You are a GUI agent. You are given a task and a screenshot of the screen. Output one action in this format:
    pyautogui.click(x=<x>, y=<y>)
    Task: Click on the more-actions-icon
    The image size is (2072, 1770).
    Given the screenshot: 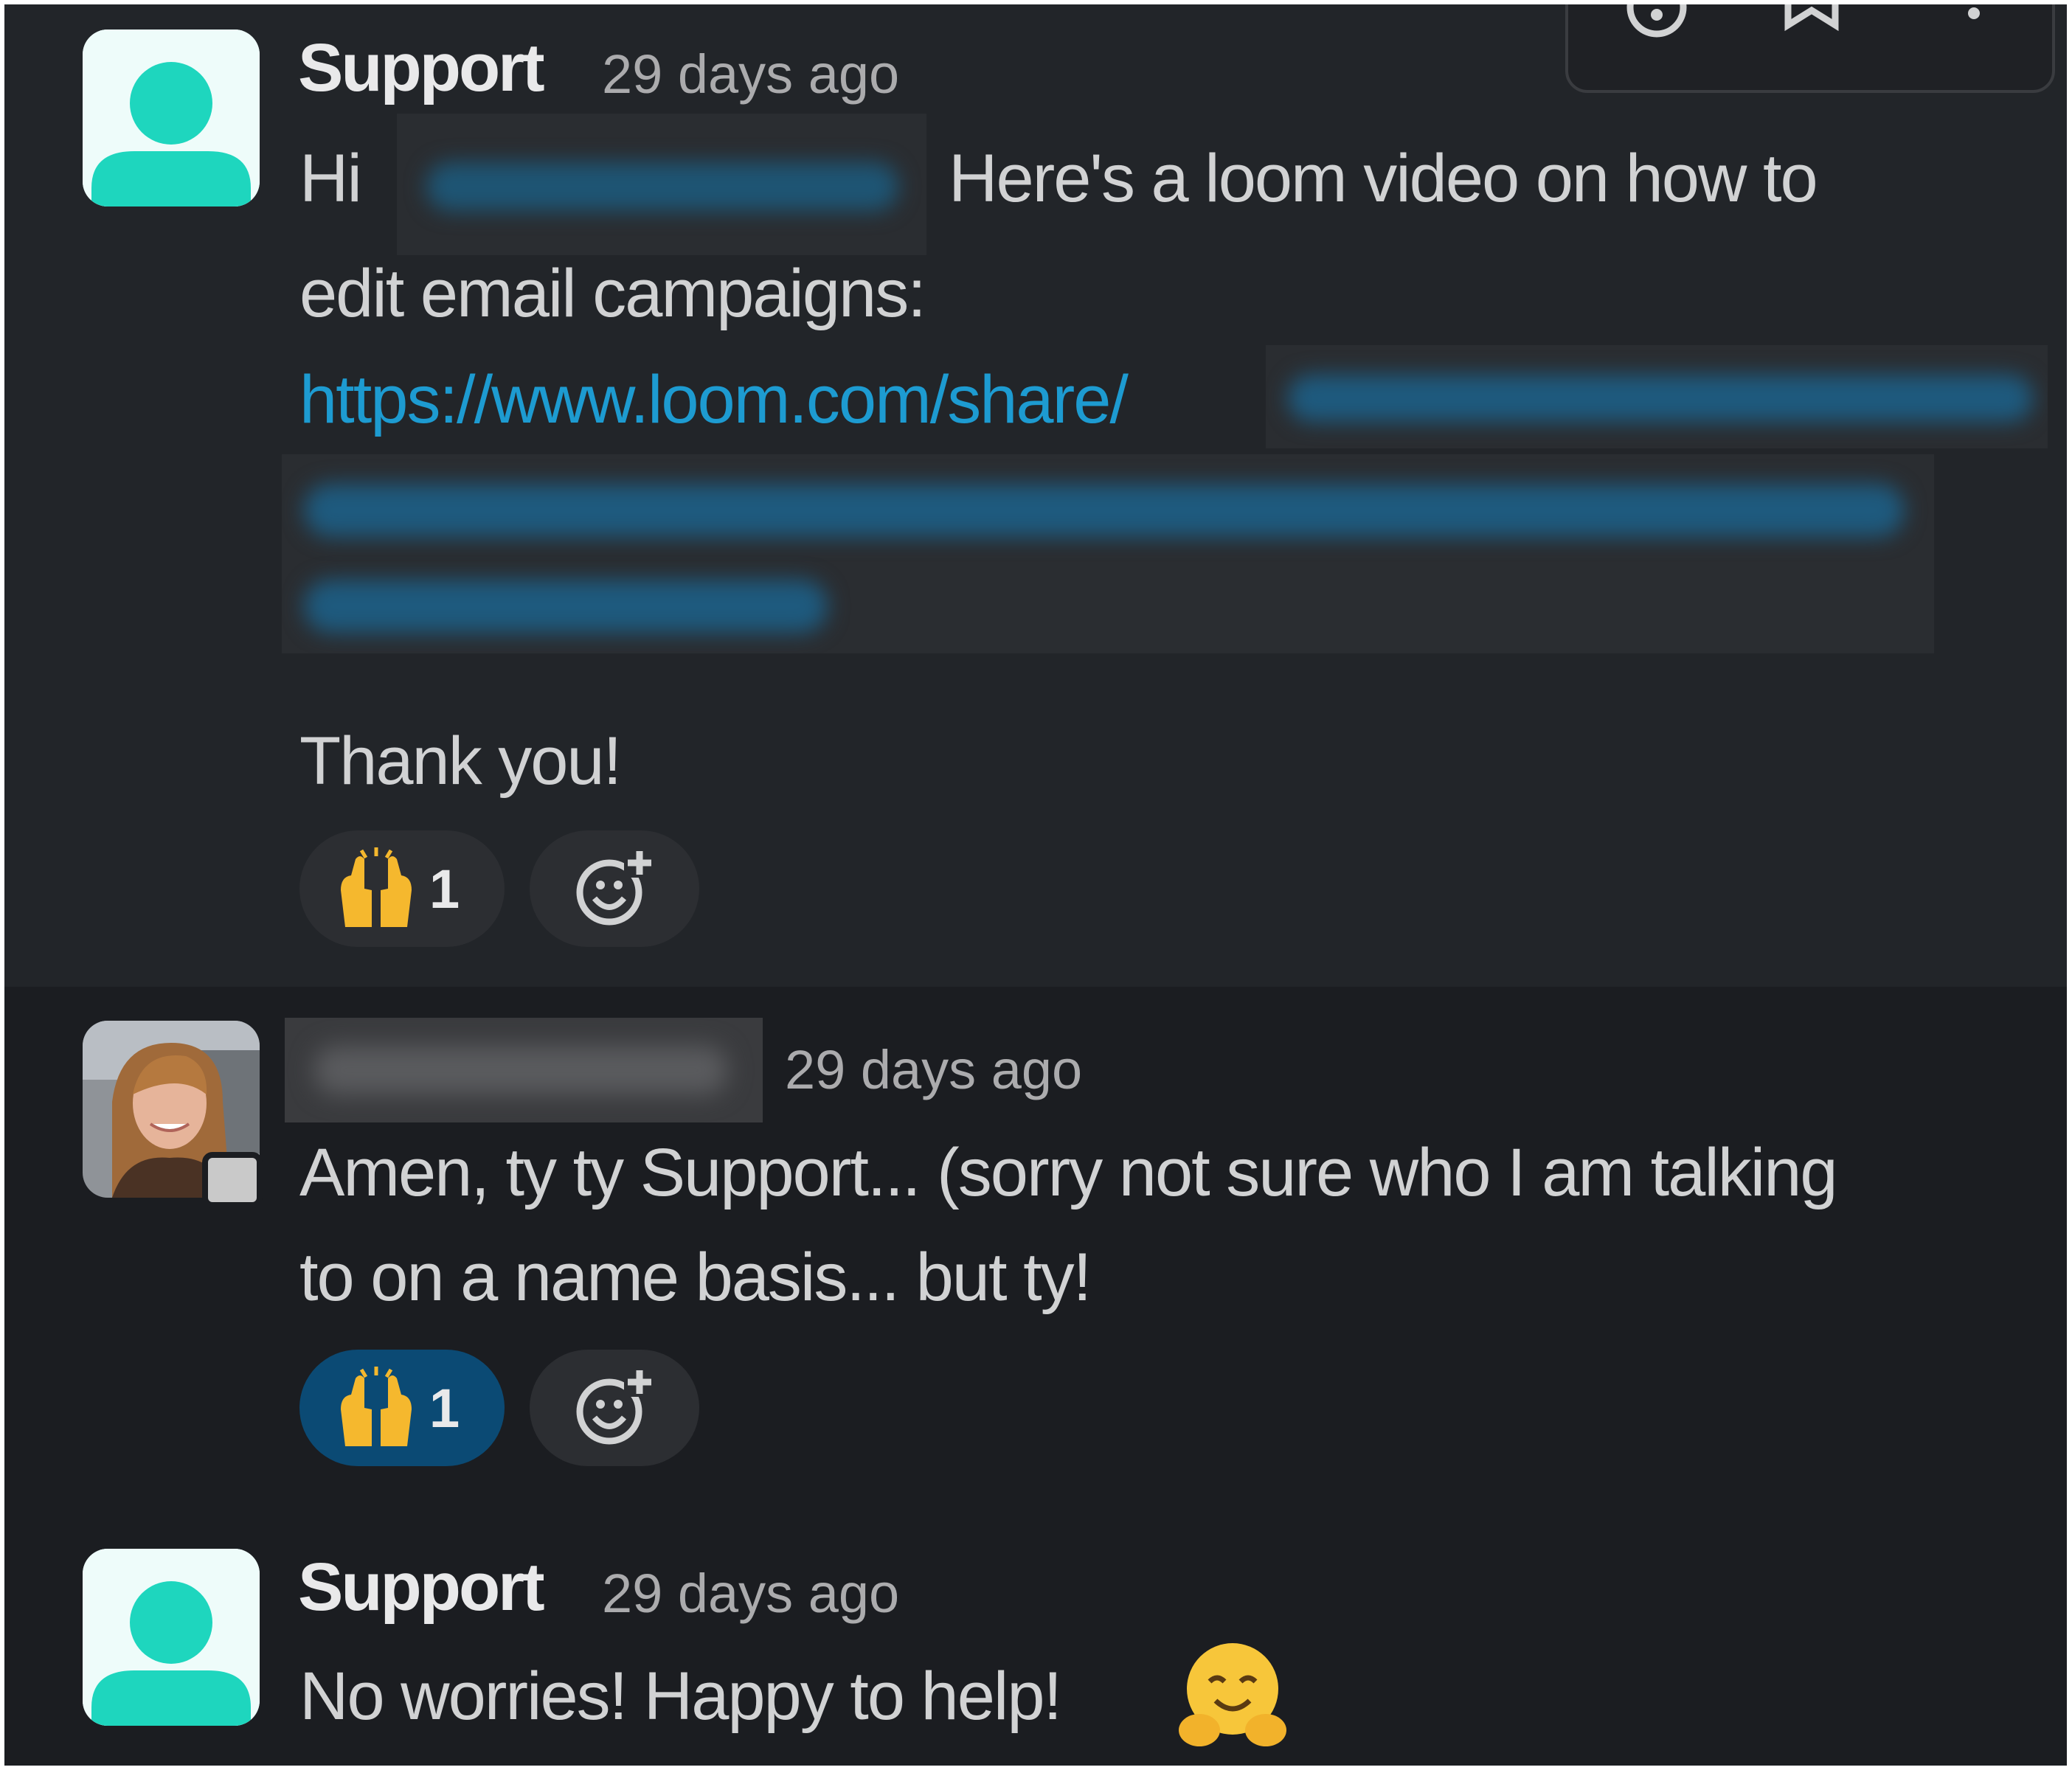 What is the action you would take?
    pyautogui.click(x=1974, y=28)
    